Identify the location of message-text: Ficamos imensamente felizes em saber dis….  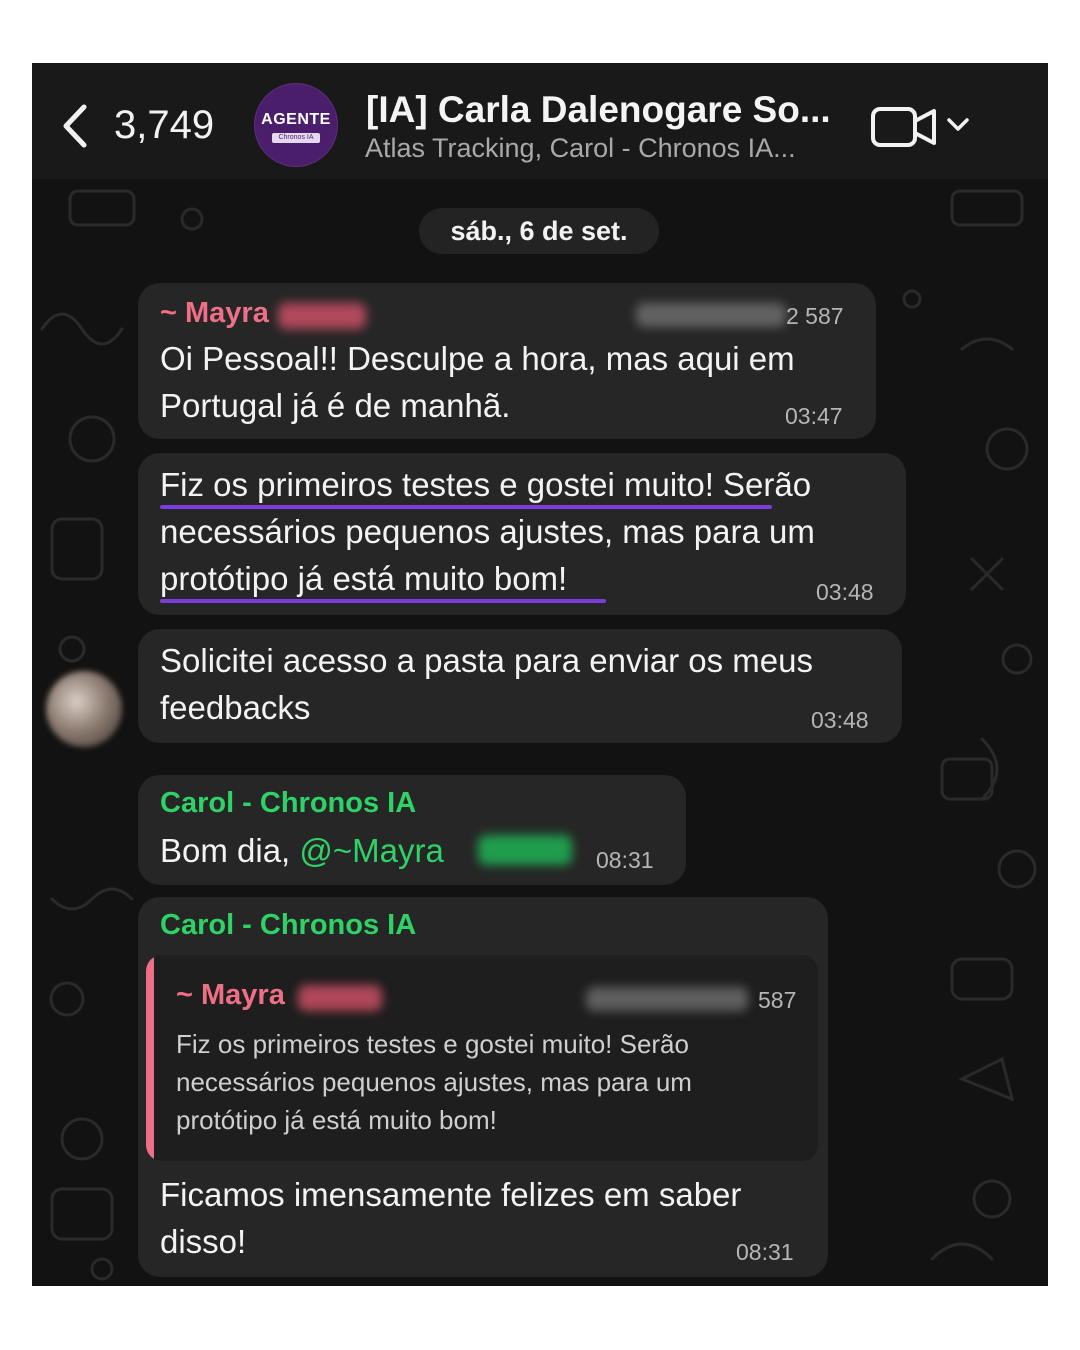
(451, 1218).